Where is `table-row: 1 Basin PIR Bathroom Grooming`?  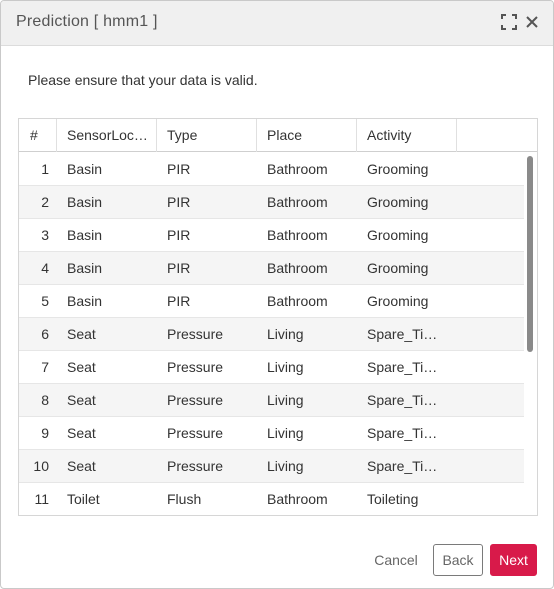
table-row: 1 Basin PIR Bathroom Grooming is located at coordinates (271, 169).